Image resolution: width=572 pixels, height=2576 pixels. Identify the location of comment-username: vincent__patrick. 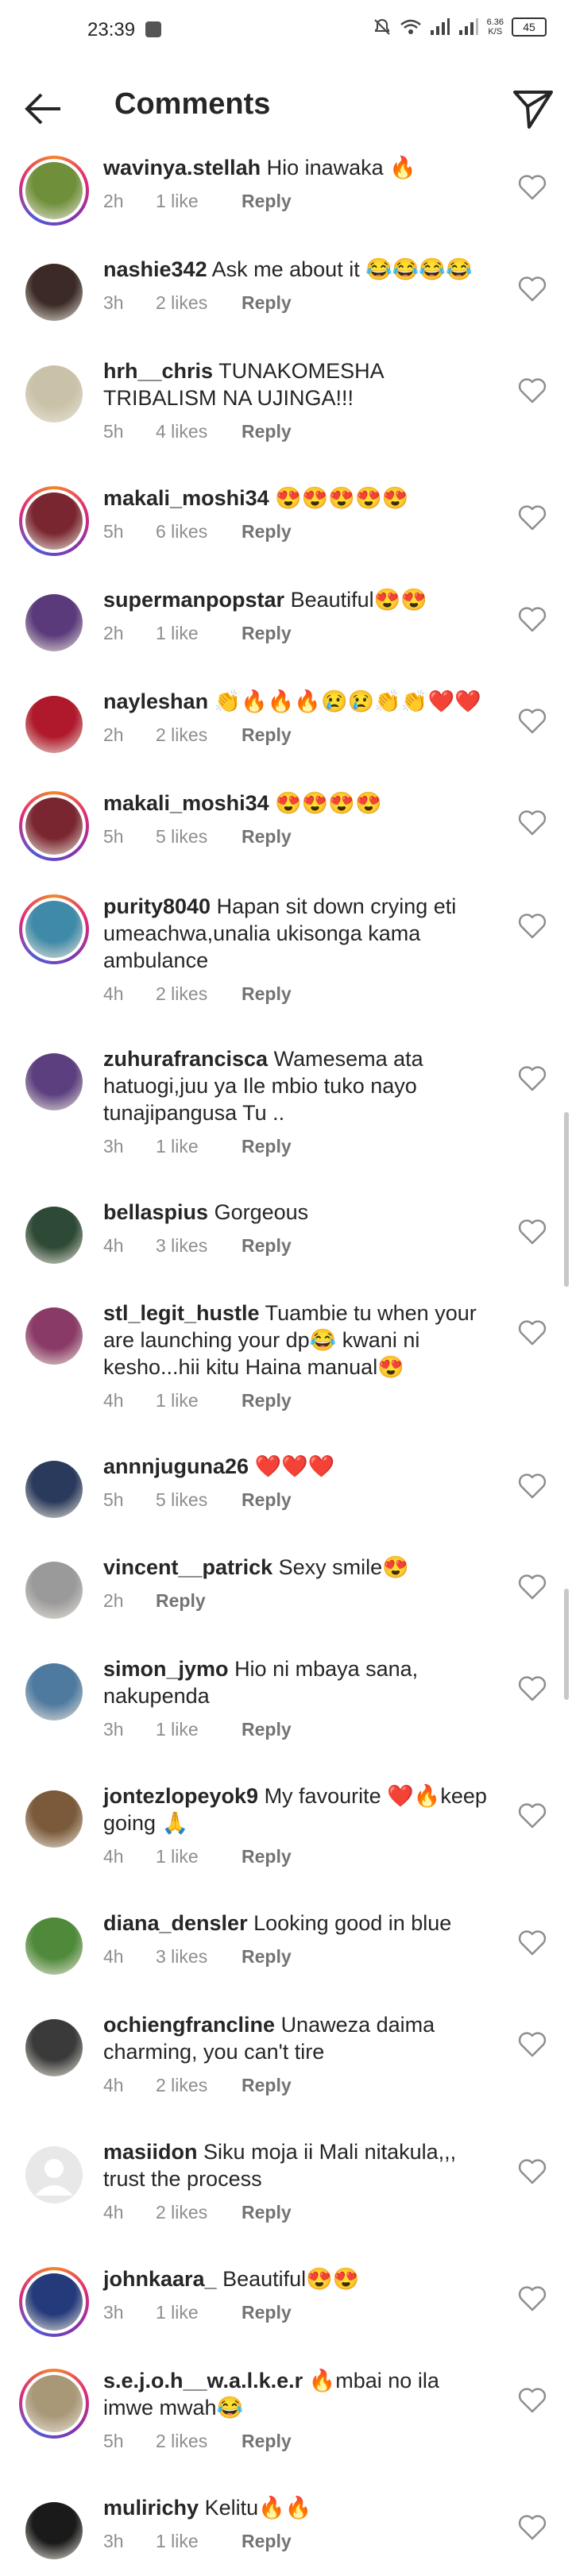
(187, 1567).